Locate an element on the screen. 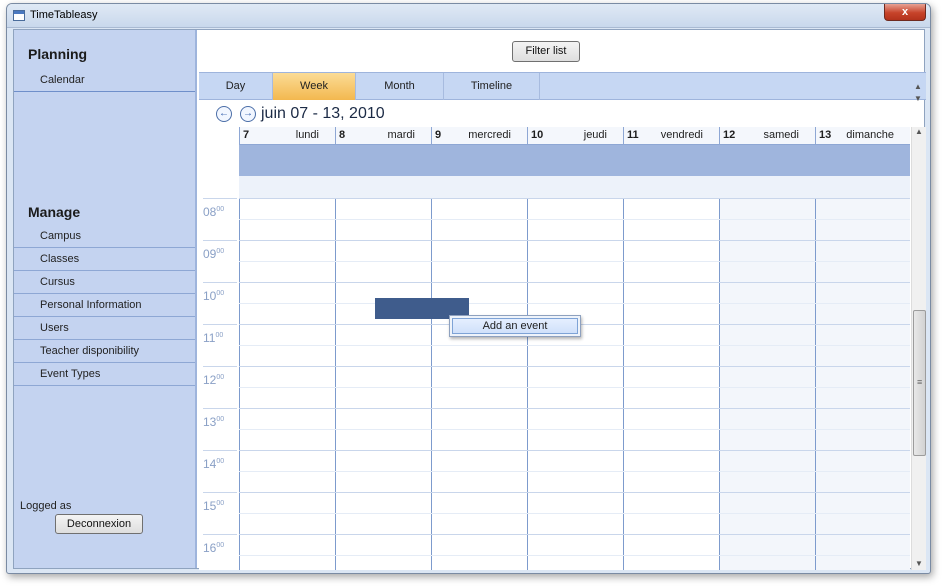 This screenshot has width=943, height=587. hour-text: 10 is located at coordinates (210, 296).